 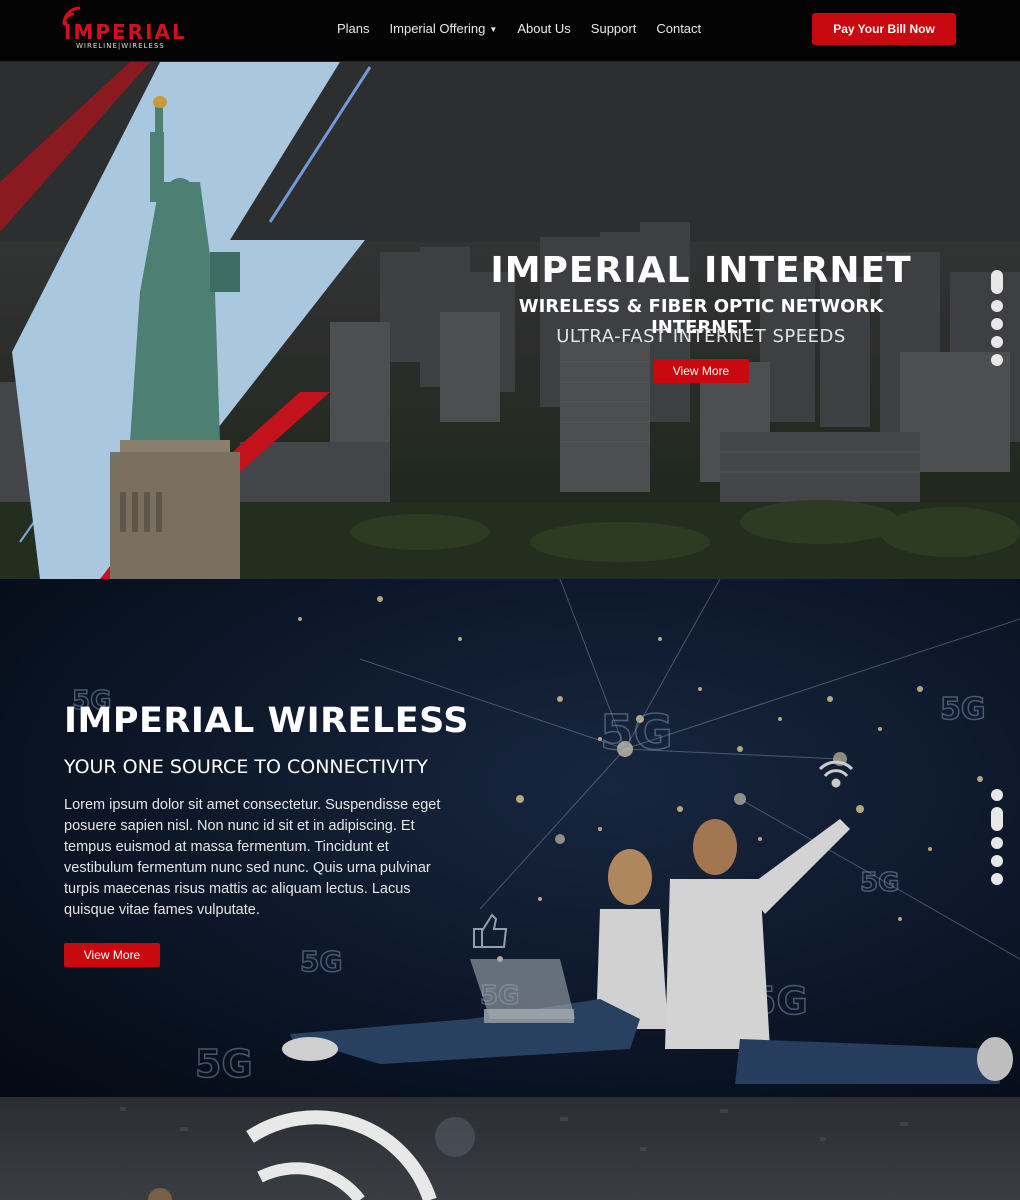 What do you see at coordinates (246, 767) in the screenshot?
I see `hero-subtitle: YOUR ONE SOURCE TO CONNECTIVITY` at bounding box center [246, 767].